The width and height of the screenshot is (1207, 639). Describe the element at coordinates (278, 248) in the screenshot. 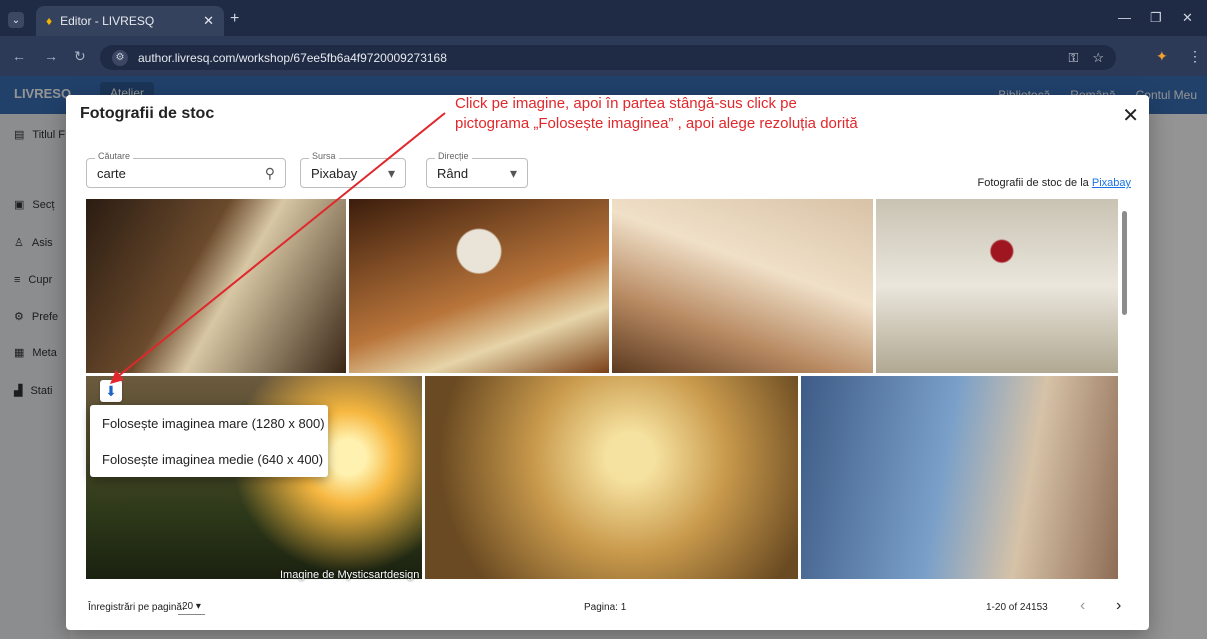

I see `annotation-arrow` at that location.